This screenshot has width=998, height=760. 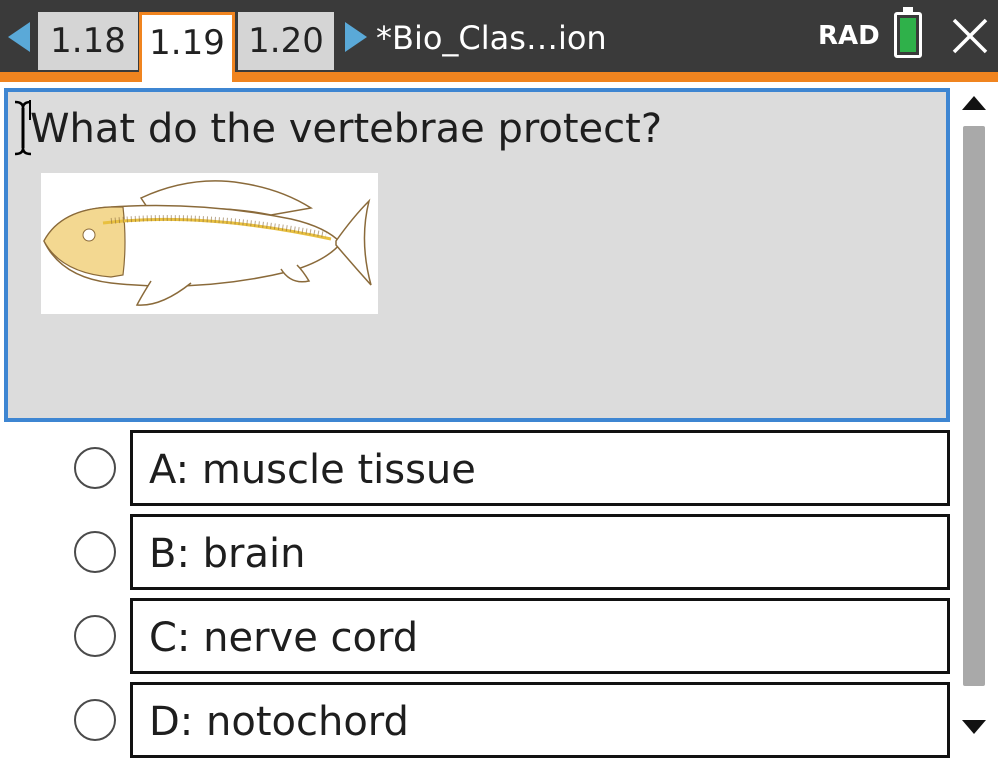 What do you see at coordinates (540, 468) in the screenshot?
I see `choice-a-box: A: muscle tissue` at bounding box center [540, 468].